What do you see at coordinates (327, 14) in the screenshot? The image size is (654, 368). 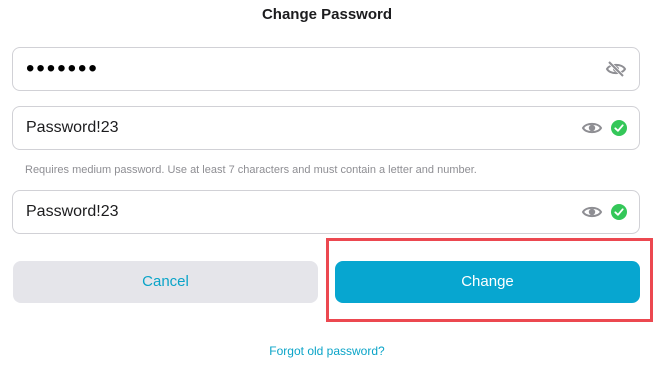 I see `page-title: Change Password` at bounding box center [327, 14].